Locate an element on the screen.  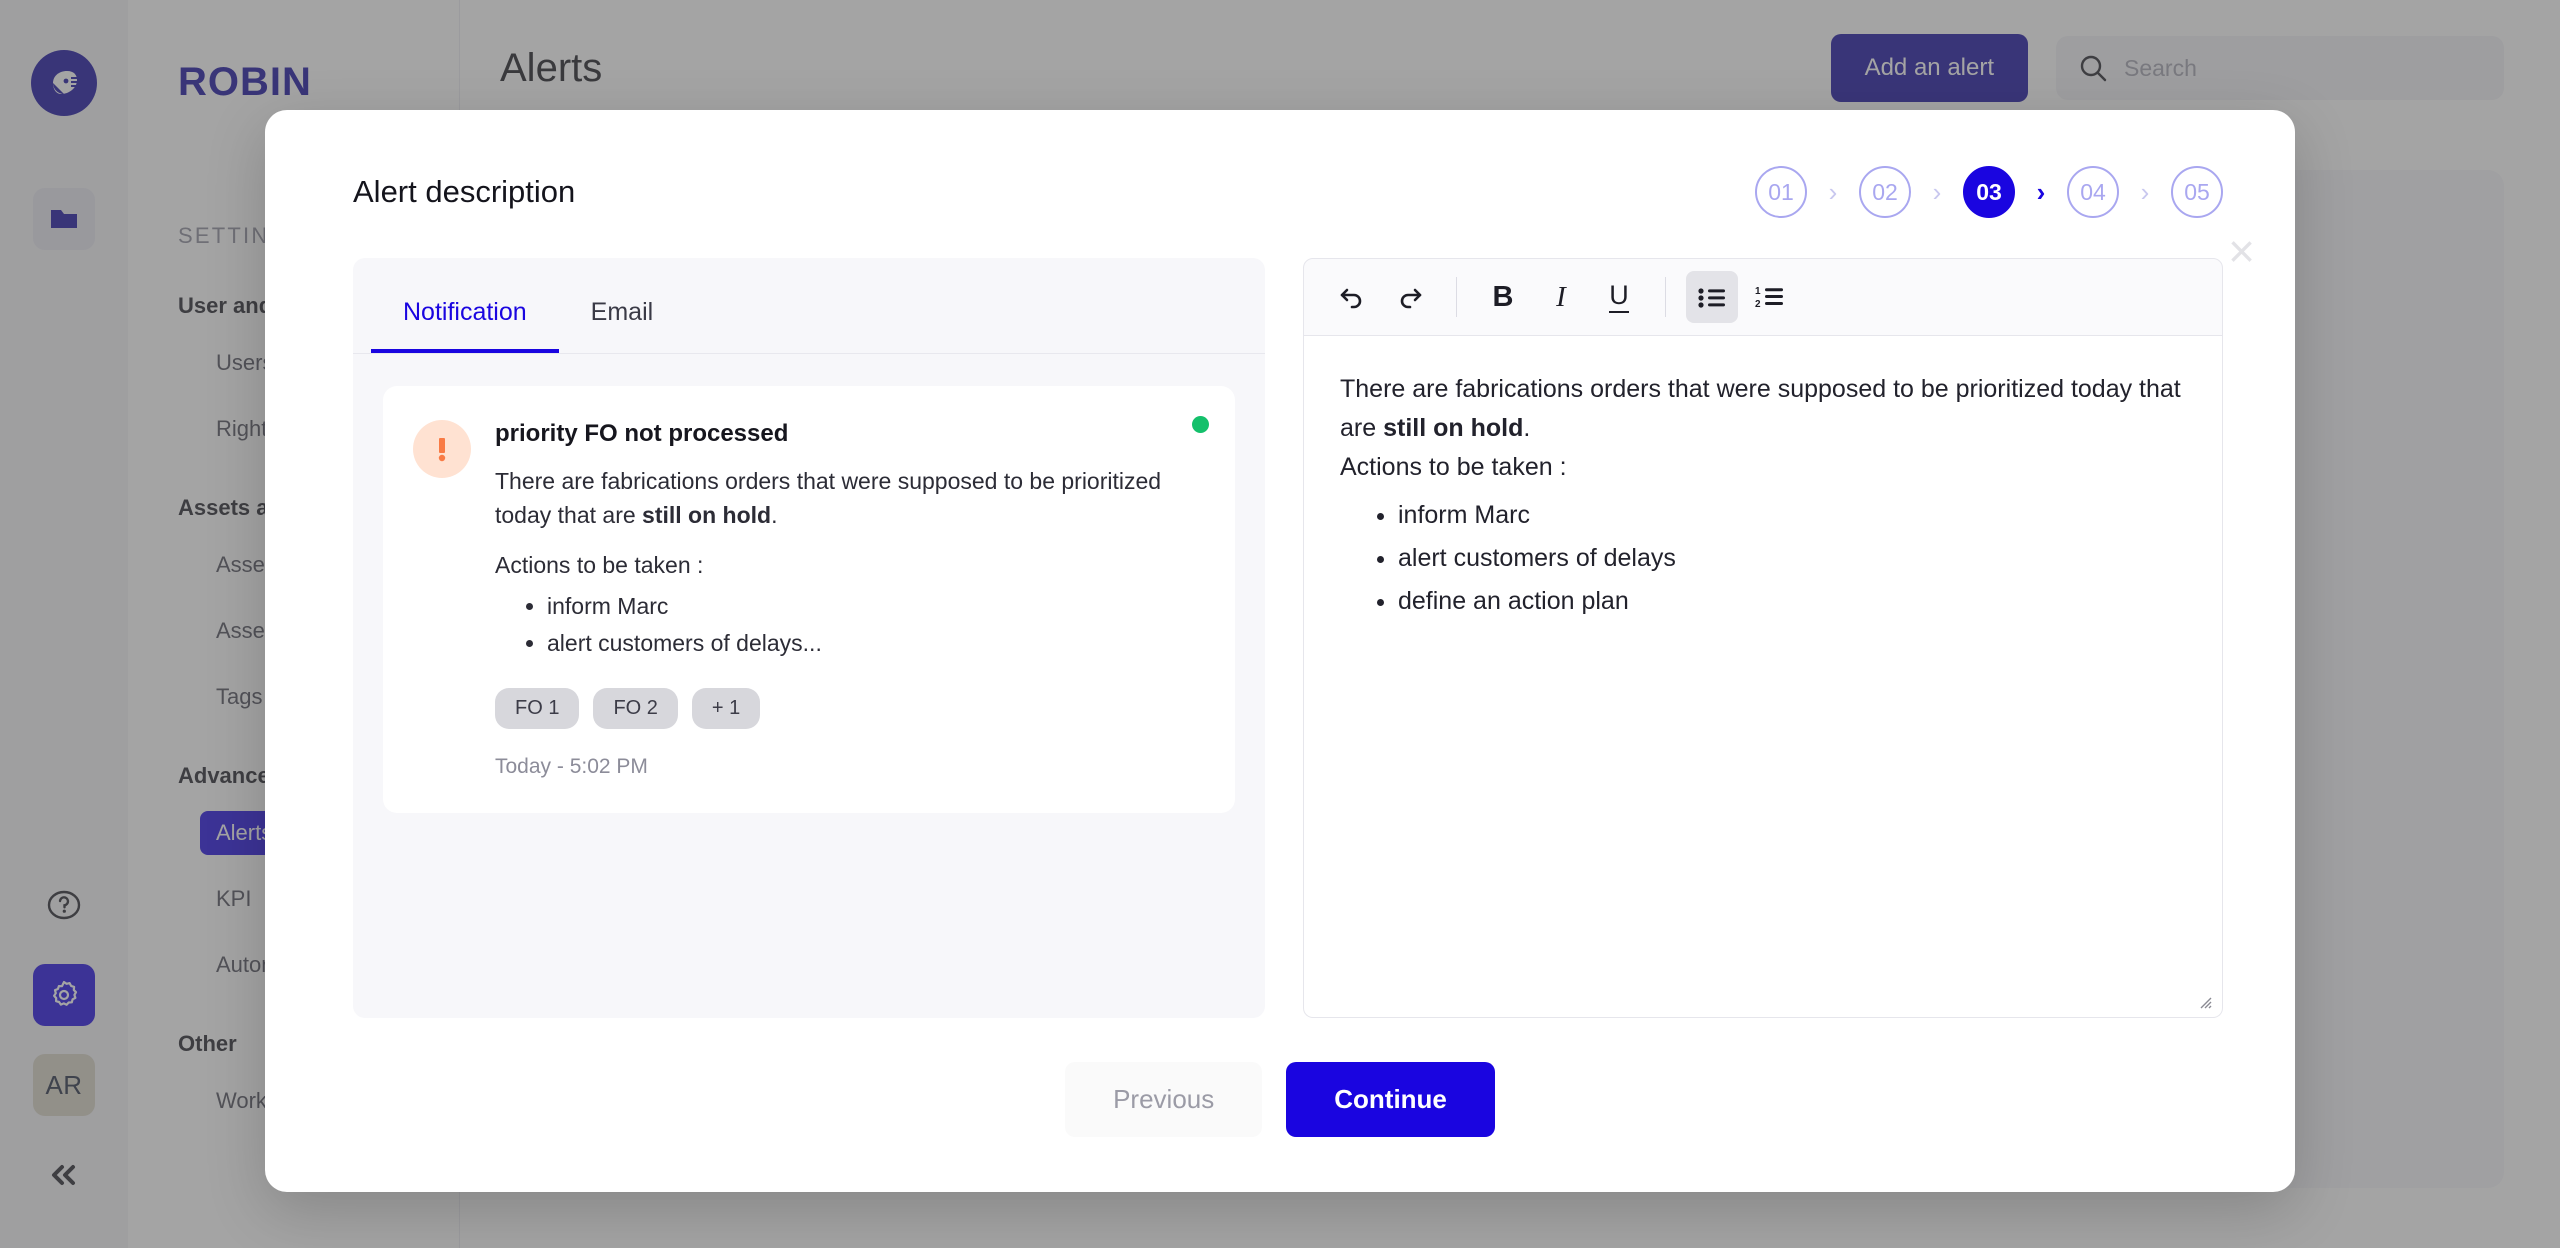
step-01: 01 is located at coordinates (1781, 192).